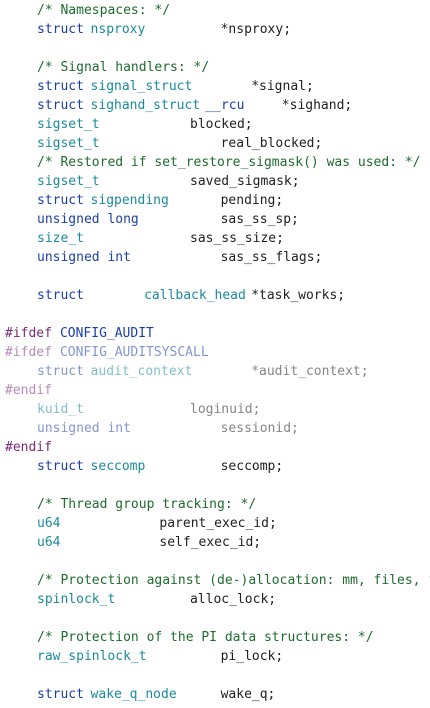 The image size is (430, 708). What do you see at coordinates (298, 295) in the screenshot?
I see `code-token-text: *task_works;` at bounding box center [298, 295].